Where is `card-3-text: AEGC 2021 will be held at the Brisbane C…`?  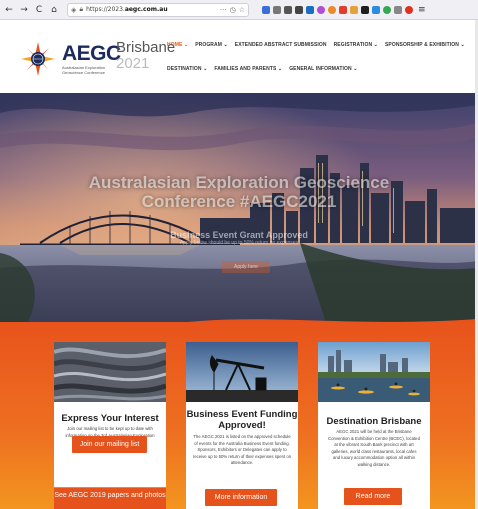 card-3-text: AEGC 2021 will be held at the Brisbane C… is located at coordinates (374, 448).